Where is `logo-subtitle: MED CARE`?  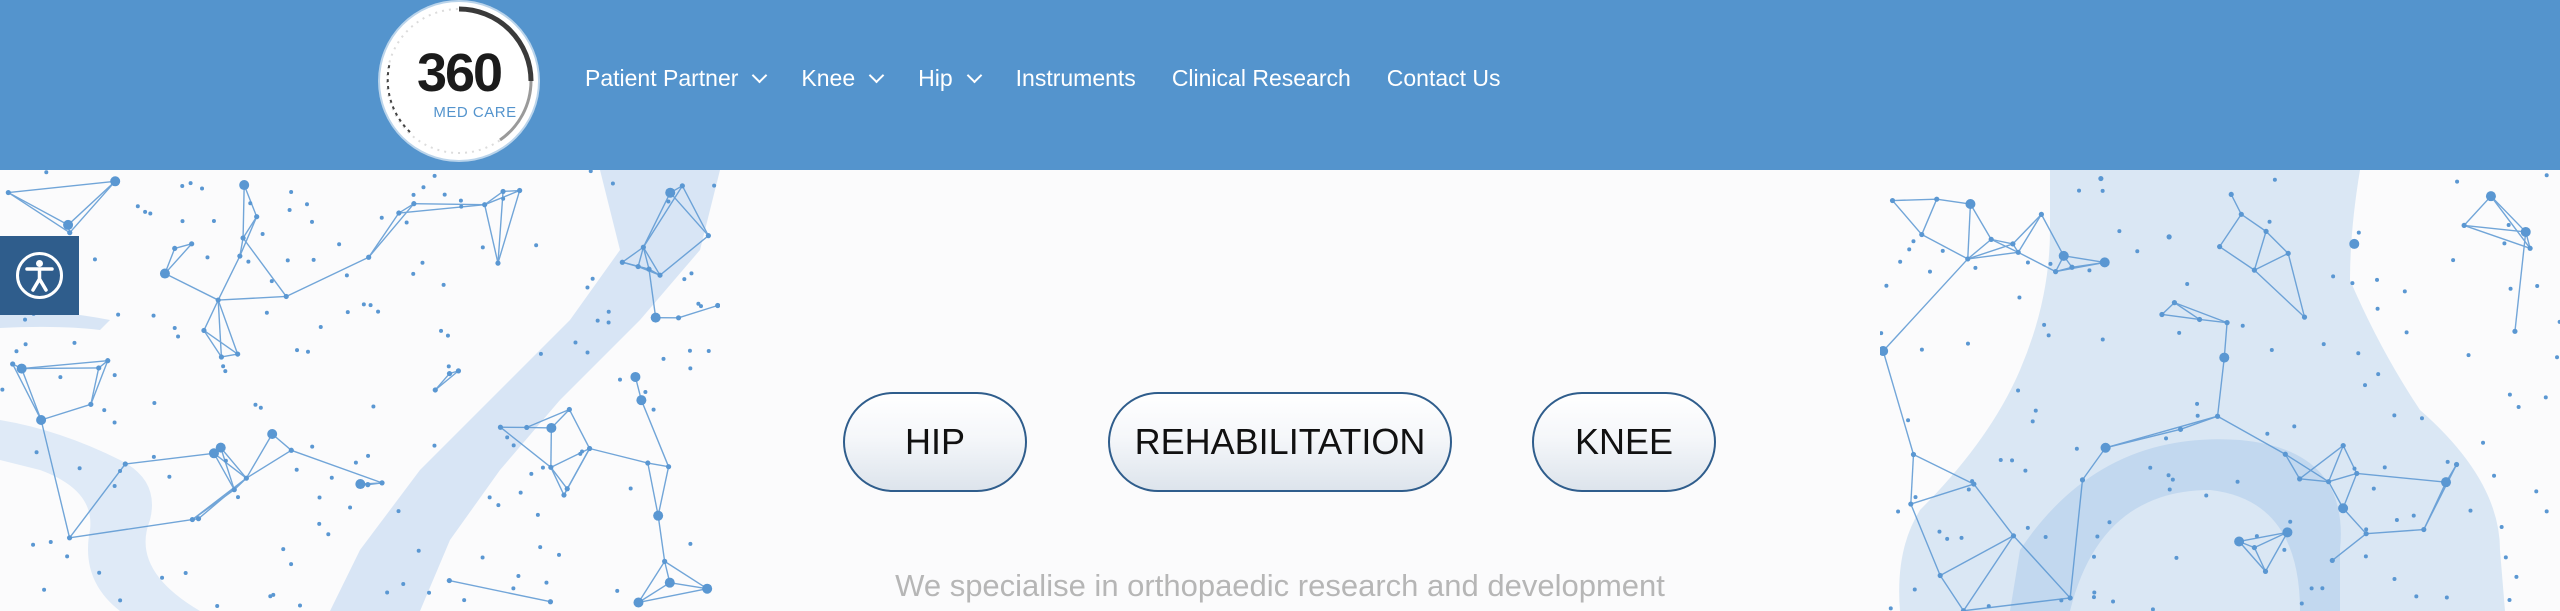 logo-subtitle: MED CARE is located at coordinates (475, 112).